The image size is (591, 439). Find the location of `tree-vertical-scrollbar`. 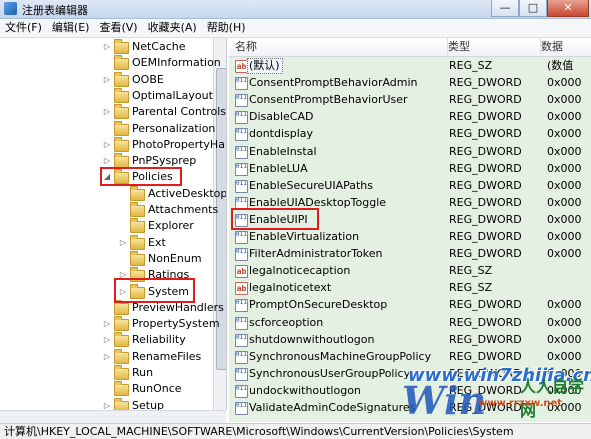

tree-vertical-scrollbar is located at coordinates (219, 224).